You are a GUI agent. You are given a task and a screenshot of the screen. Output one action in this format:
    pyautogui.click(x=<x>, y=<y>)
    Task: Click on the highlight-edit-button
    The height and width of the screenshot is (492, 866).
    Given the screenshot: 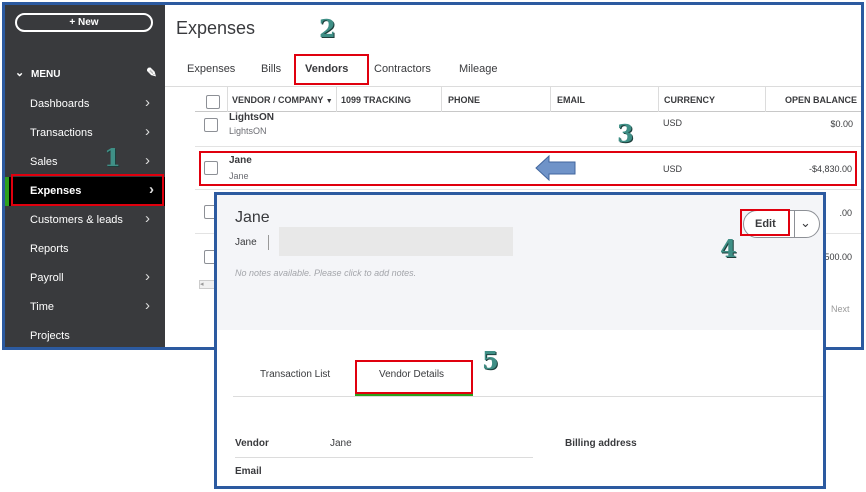 What is the action you would take?
    pyautogui.click(x=765, y=222)
    